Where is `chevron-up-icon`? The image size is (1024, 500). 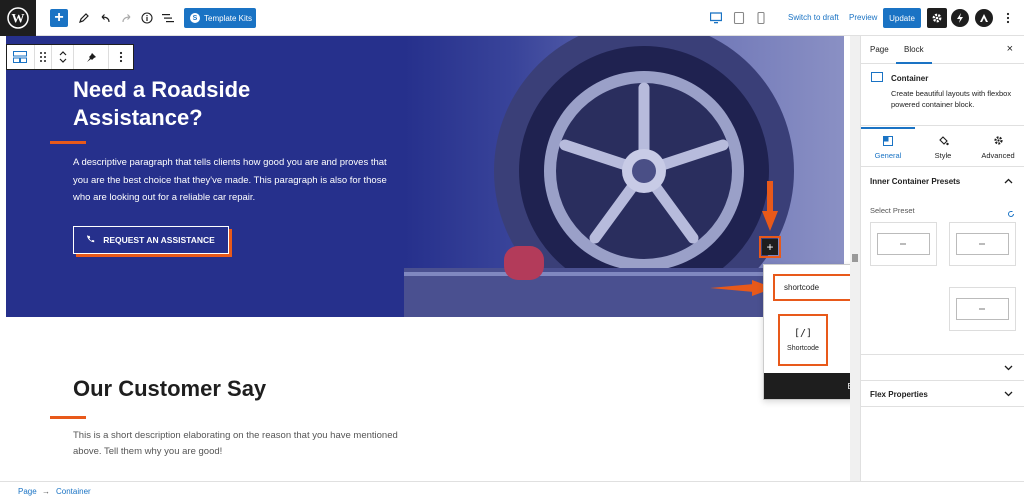 chevron-up-icon is located at coordinates (1008, 181).